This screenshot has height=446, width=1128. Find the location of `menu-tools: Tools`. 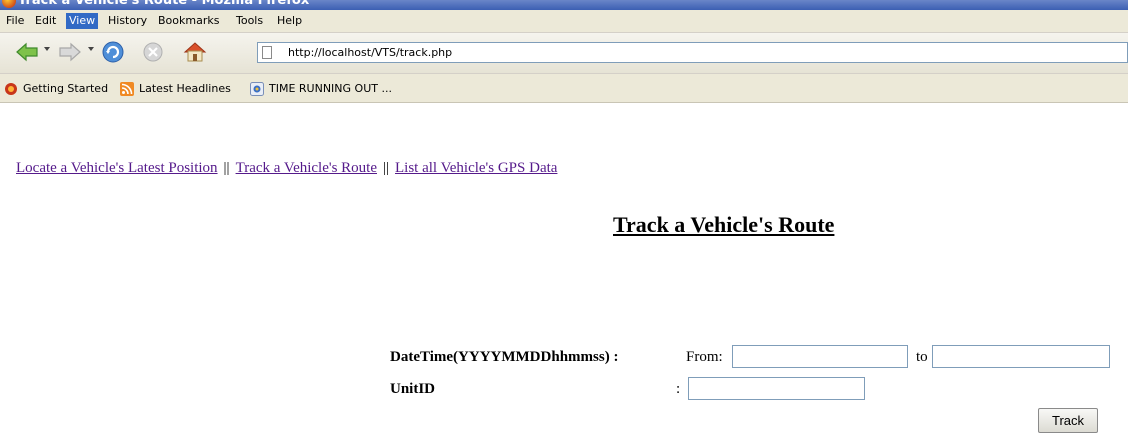

menu-tools: Tools is located at coordinates (249, 21).